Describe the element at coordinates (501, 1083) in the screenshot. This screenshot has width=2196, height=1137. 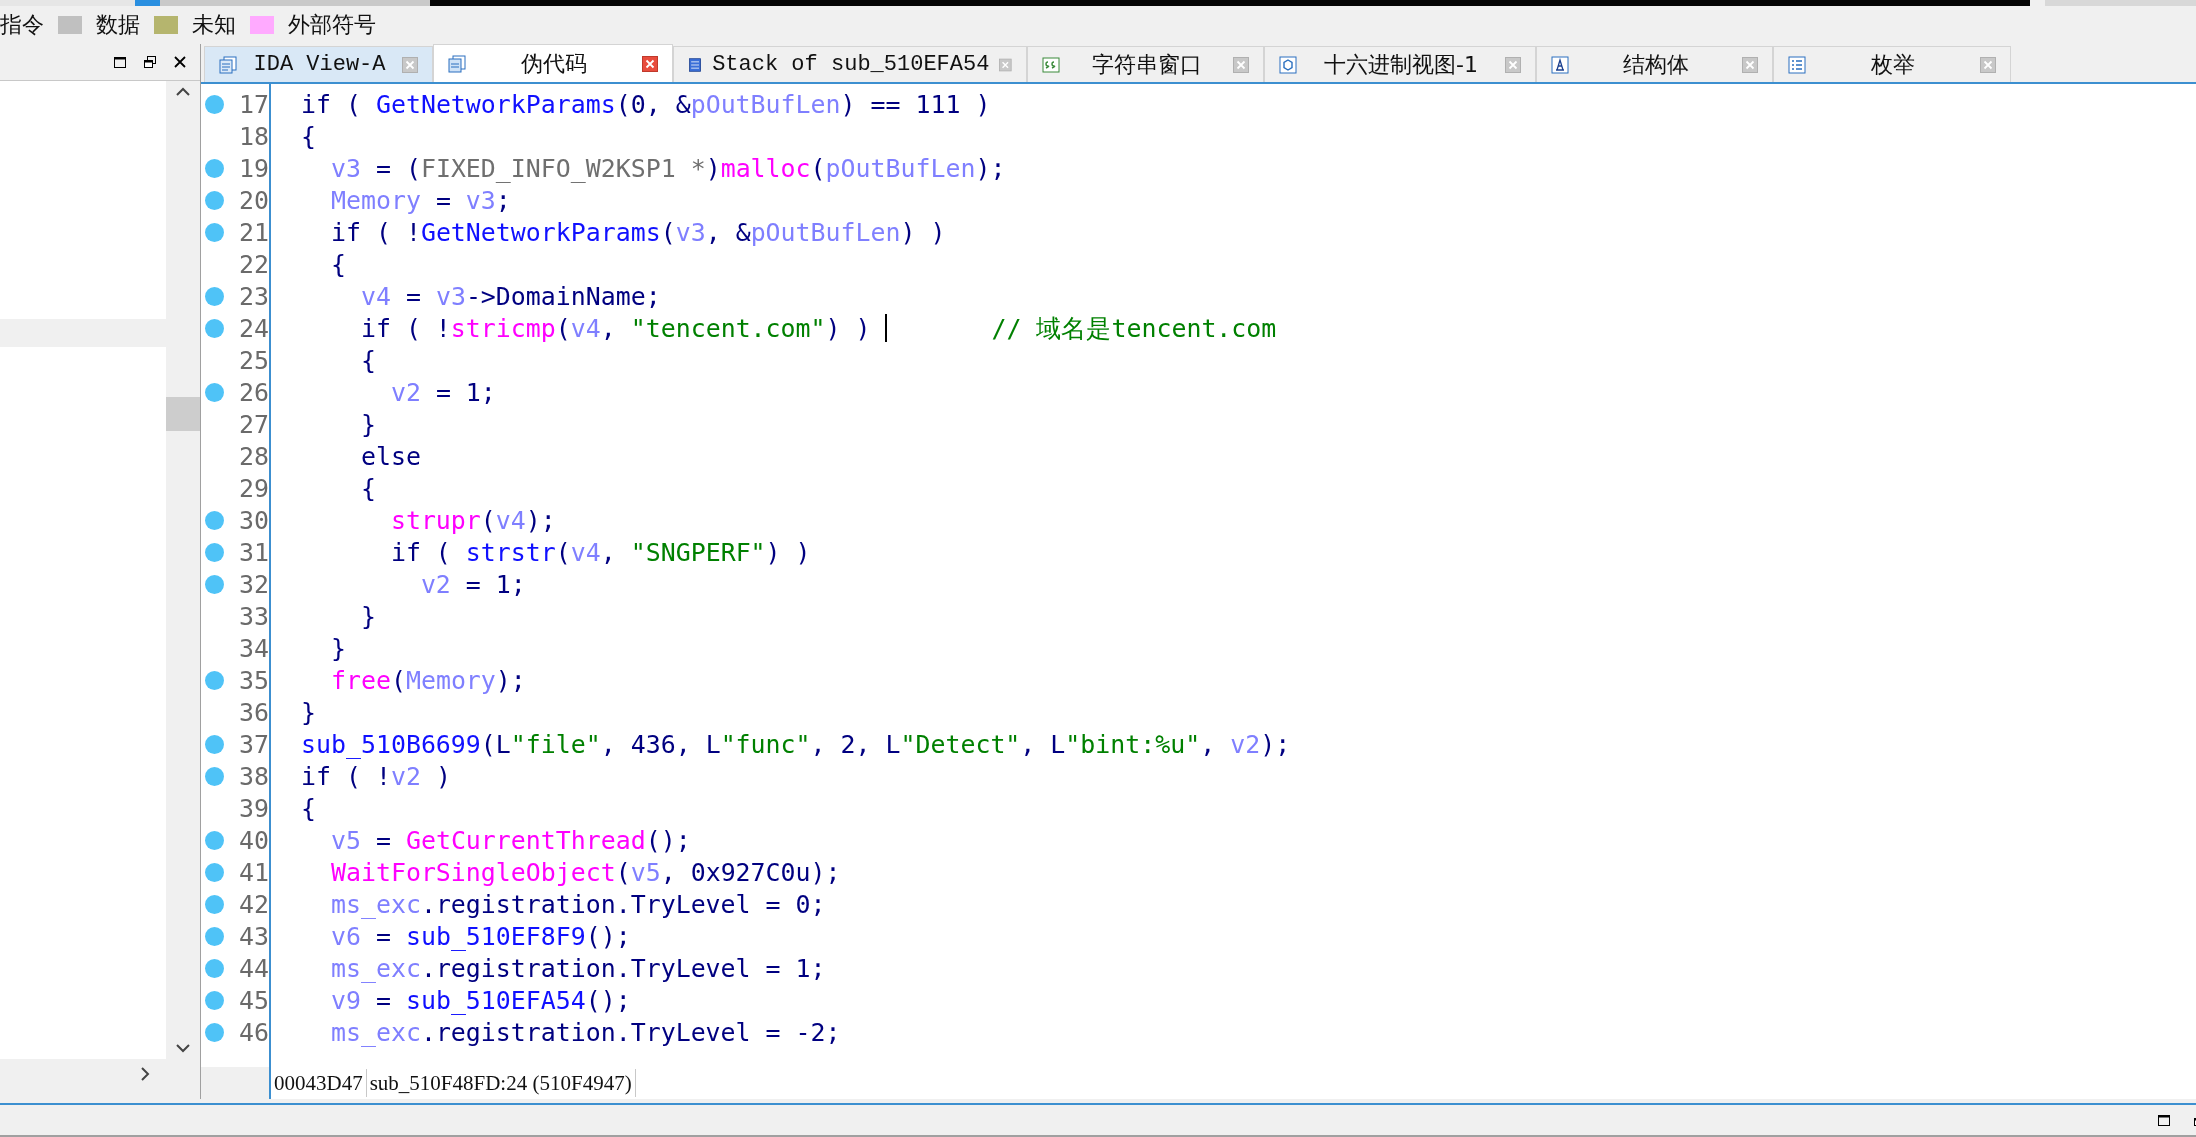
I see `status-location: sub_510F48FD:24 (510F4947)` at that location.